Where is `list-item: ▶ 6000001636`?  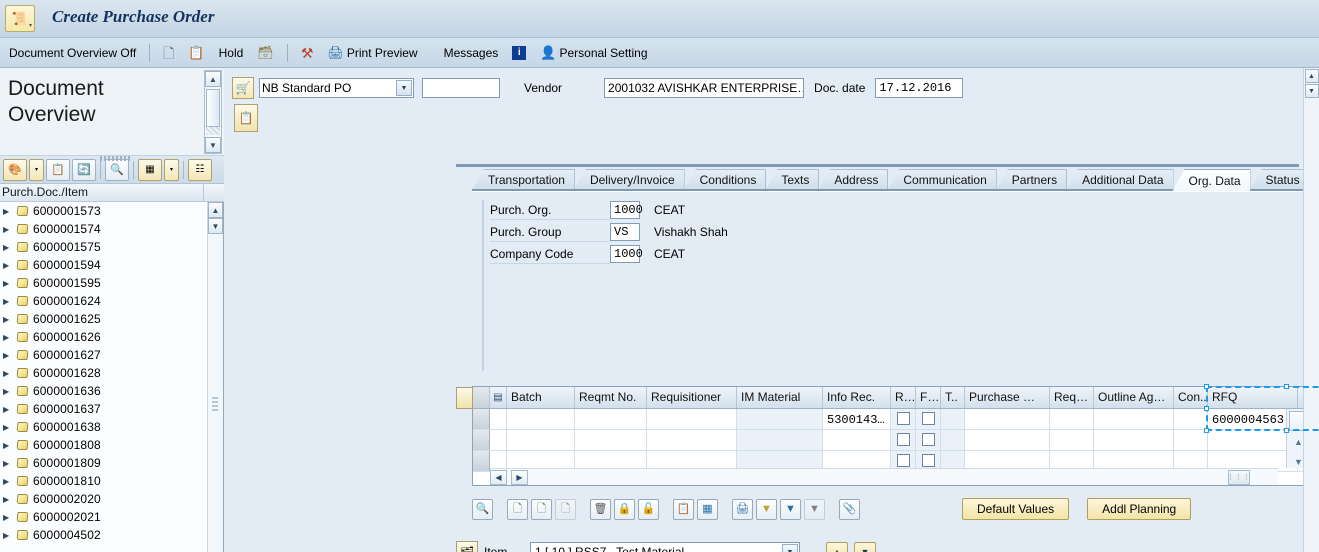 list-item: ▶ 6000001636 is located at coordinates (104, 391).